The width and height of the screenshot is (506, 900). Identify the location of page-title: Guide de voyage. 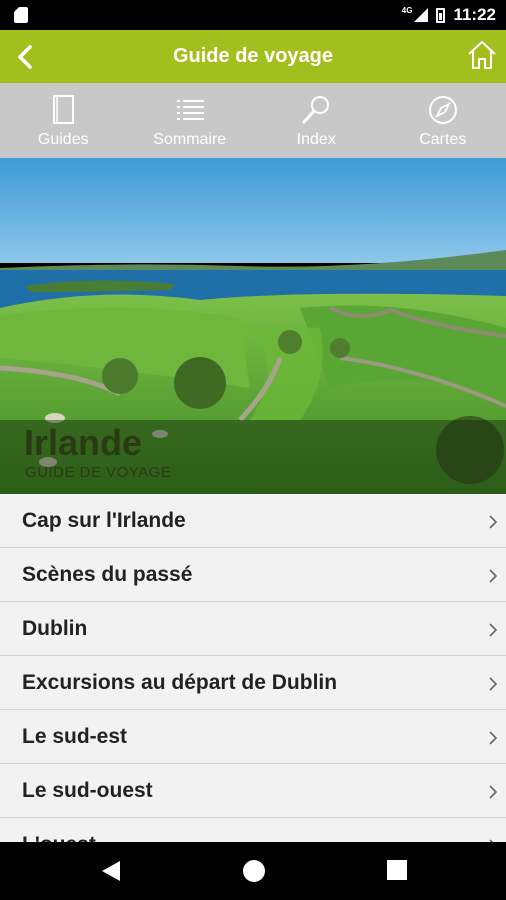
(253, 56).